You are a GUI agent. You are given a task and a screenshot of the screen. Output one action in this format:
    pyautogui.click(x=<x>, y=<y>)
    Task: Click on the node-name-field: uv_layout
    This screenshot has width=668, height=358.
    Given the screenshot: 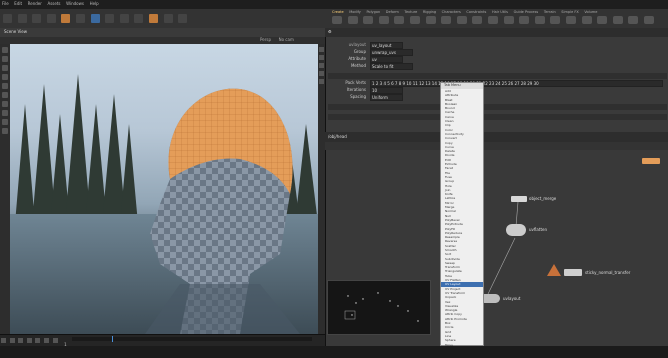 What is the action you would take?
    pyautogui.click(x=386, y=45)
    